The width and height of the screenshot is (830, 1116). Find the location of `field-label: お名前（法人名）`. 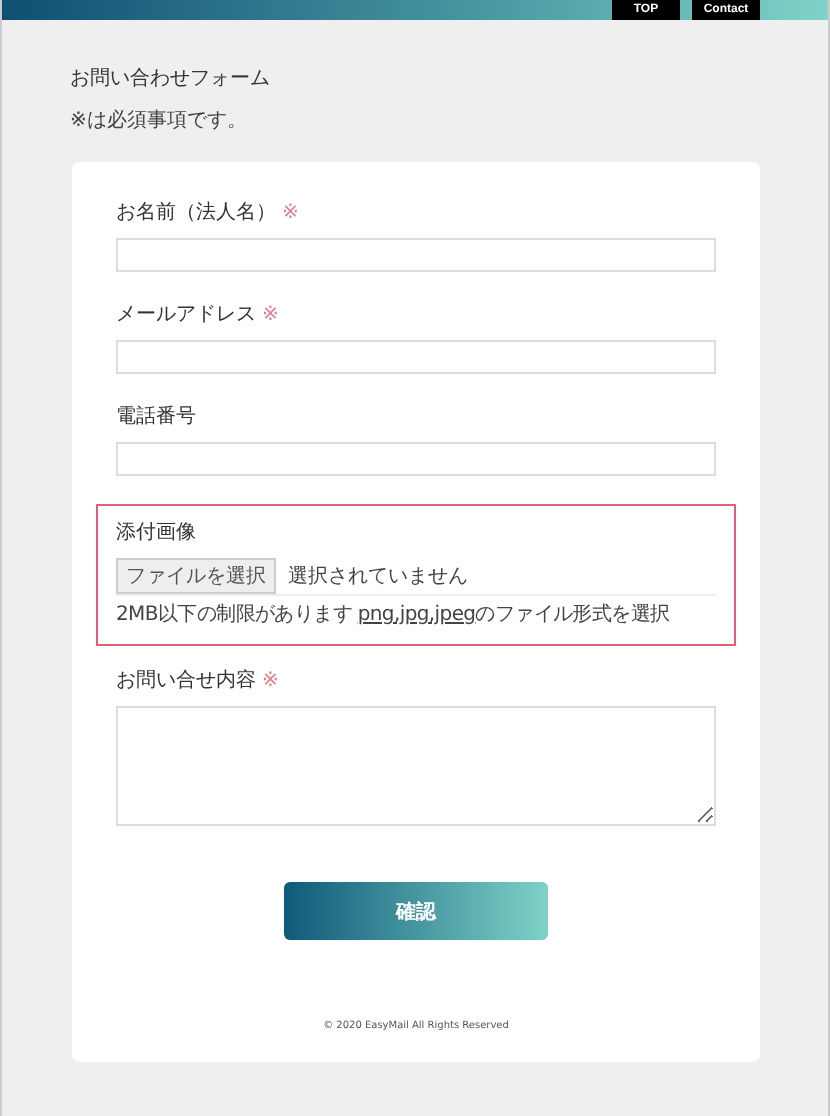

field-label: お名前（法人名） is located at coordinates (196, 212).